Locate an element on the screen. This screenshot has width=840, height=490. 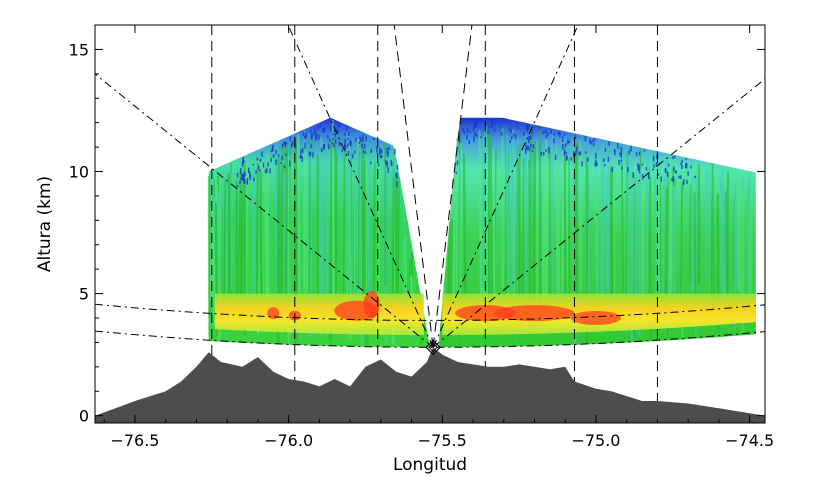
bright-band-west is located at coordinates (319, 314).